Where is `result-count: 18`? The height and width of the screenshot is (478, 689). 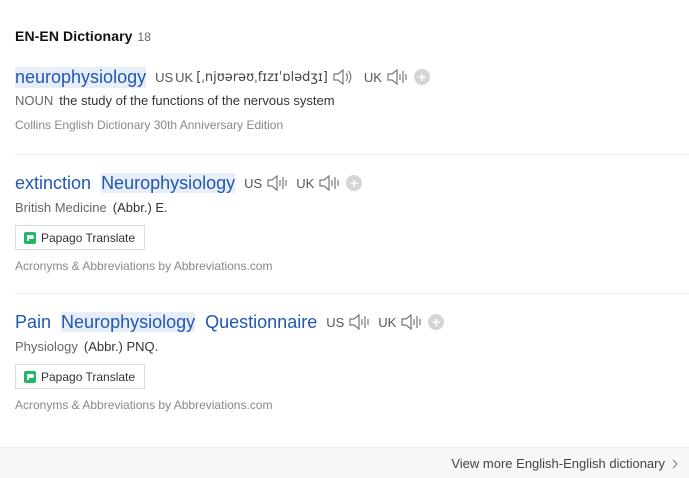
result-count: 18 is located at coordinates (144, 37).